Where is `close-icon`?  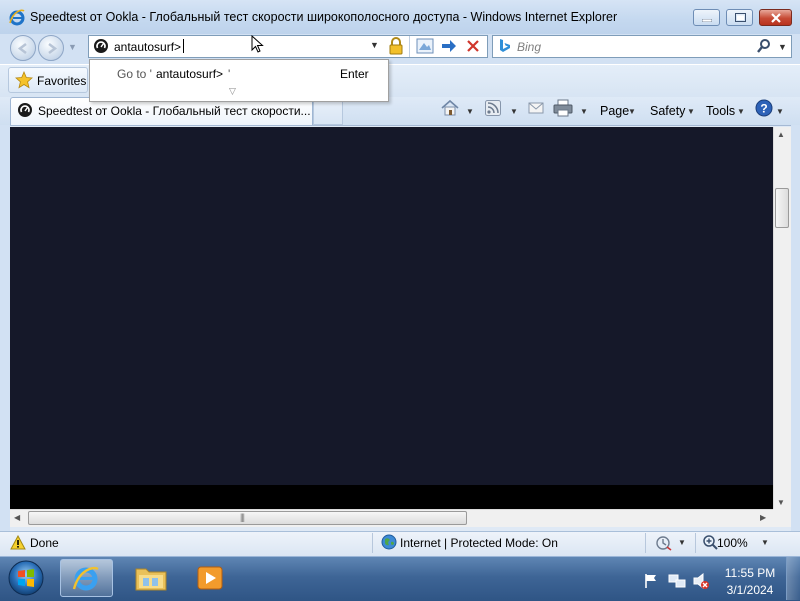
close-icon is located at coordinates (776, 18).